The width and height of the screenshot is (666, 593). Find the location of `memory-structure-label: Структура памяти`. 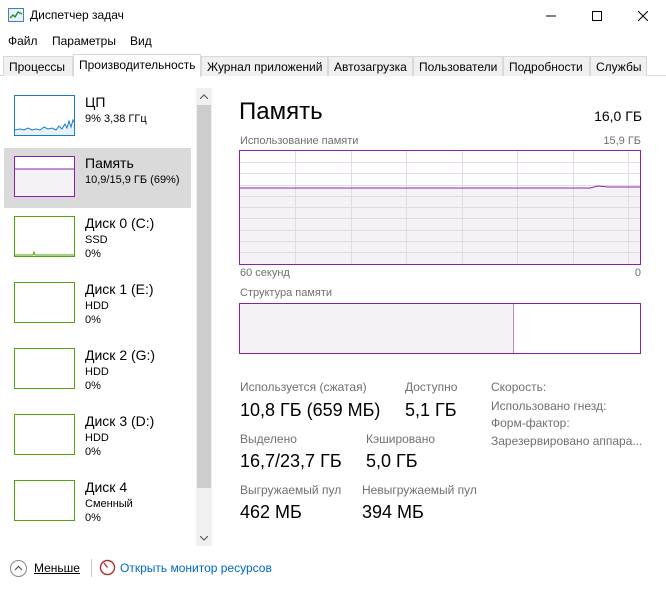

memory-structure-label: Структура памяти is located at coordinates (286, 293).